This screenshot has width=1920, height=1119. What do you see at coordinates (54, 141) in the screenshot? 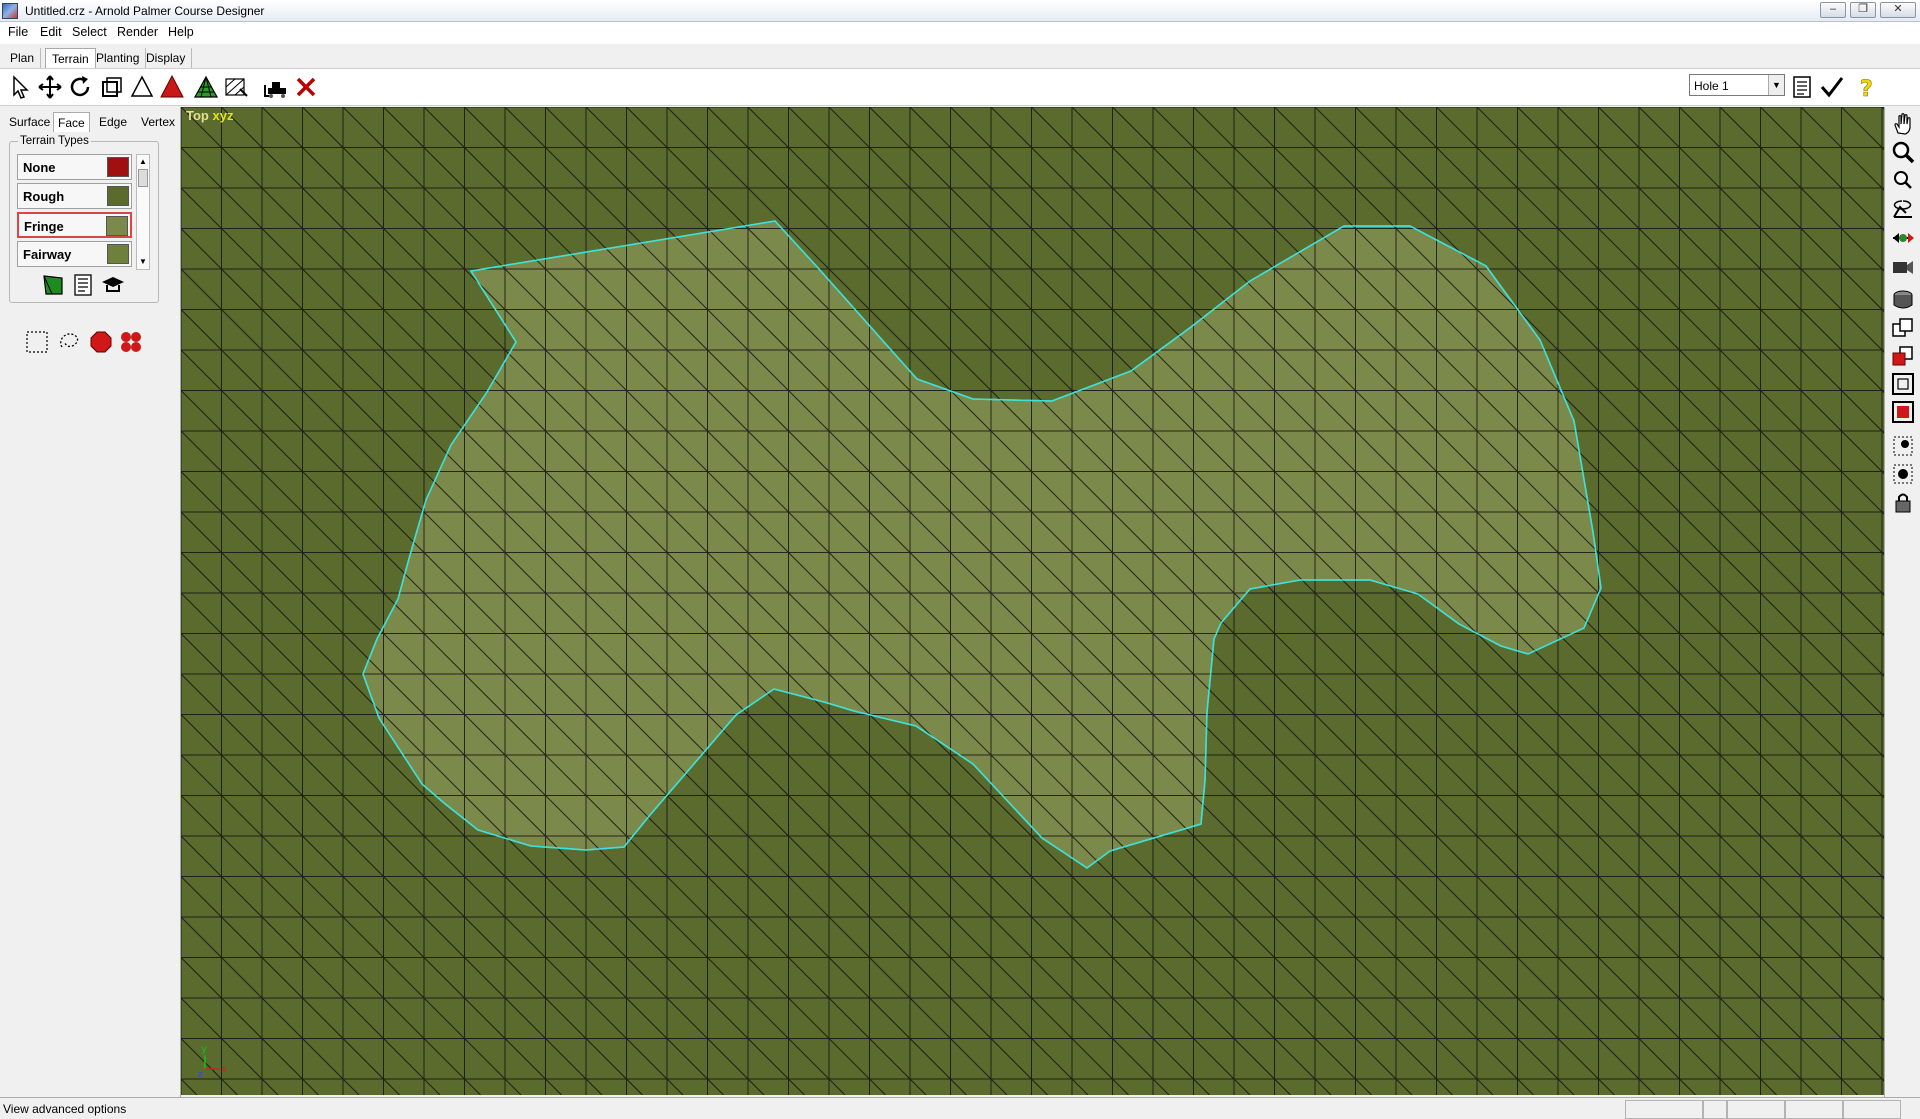
I see `terrain-types-label: Terrain Types` at bounding box center [54, 141].